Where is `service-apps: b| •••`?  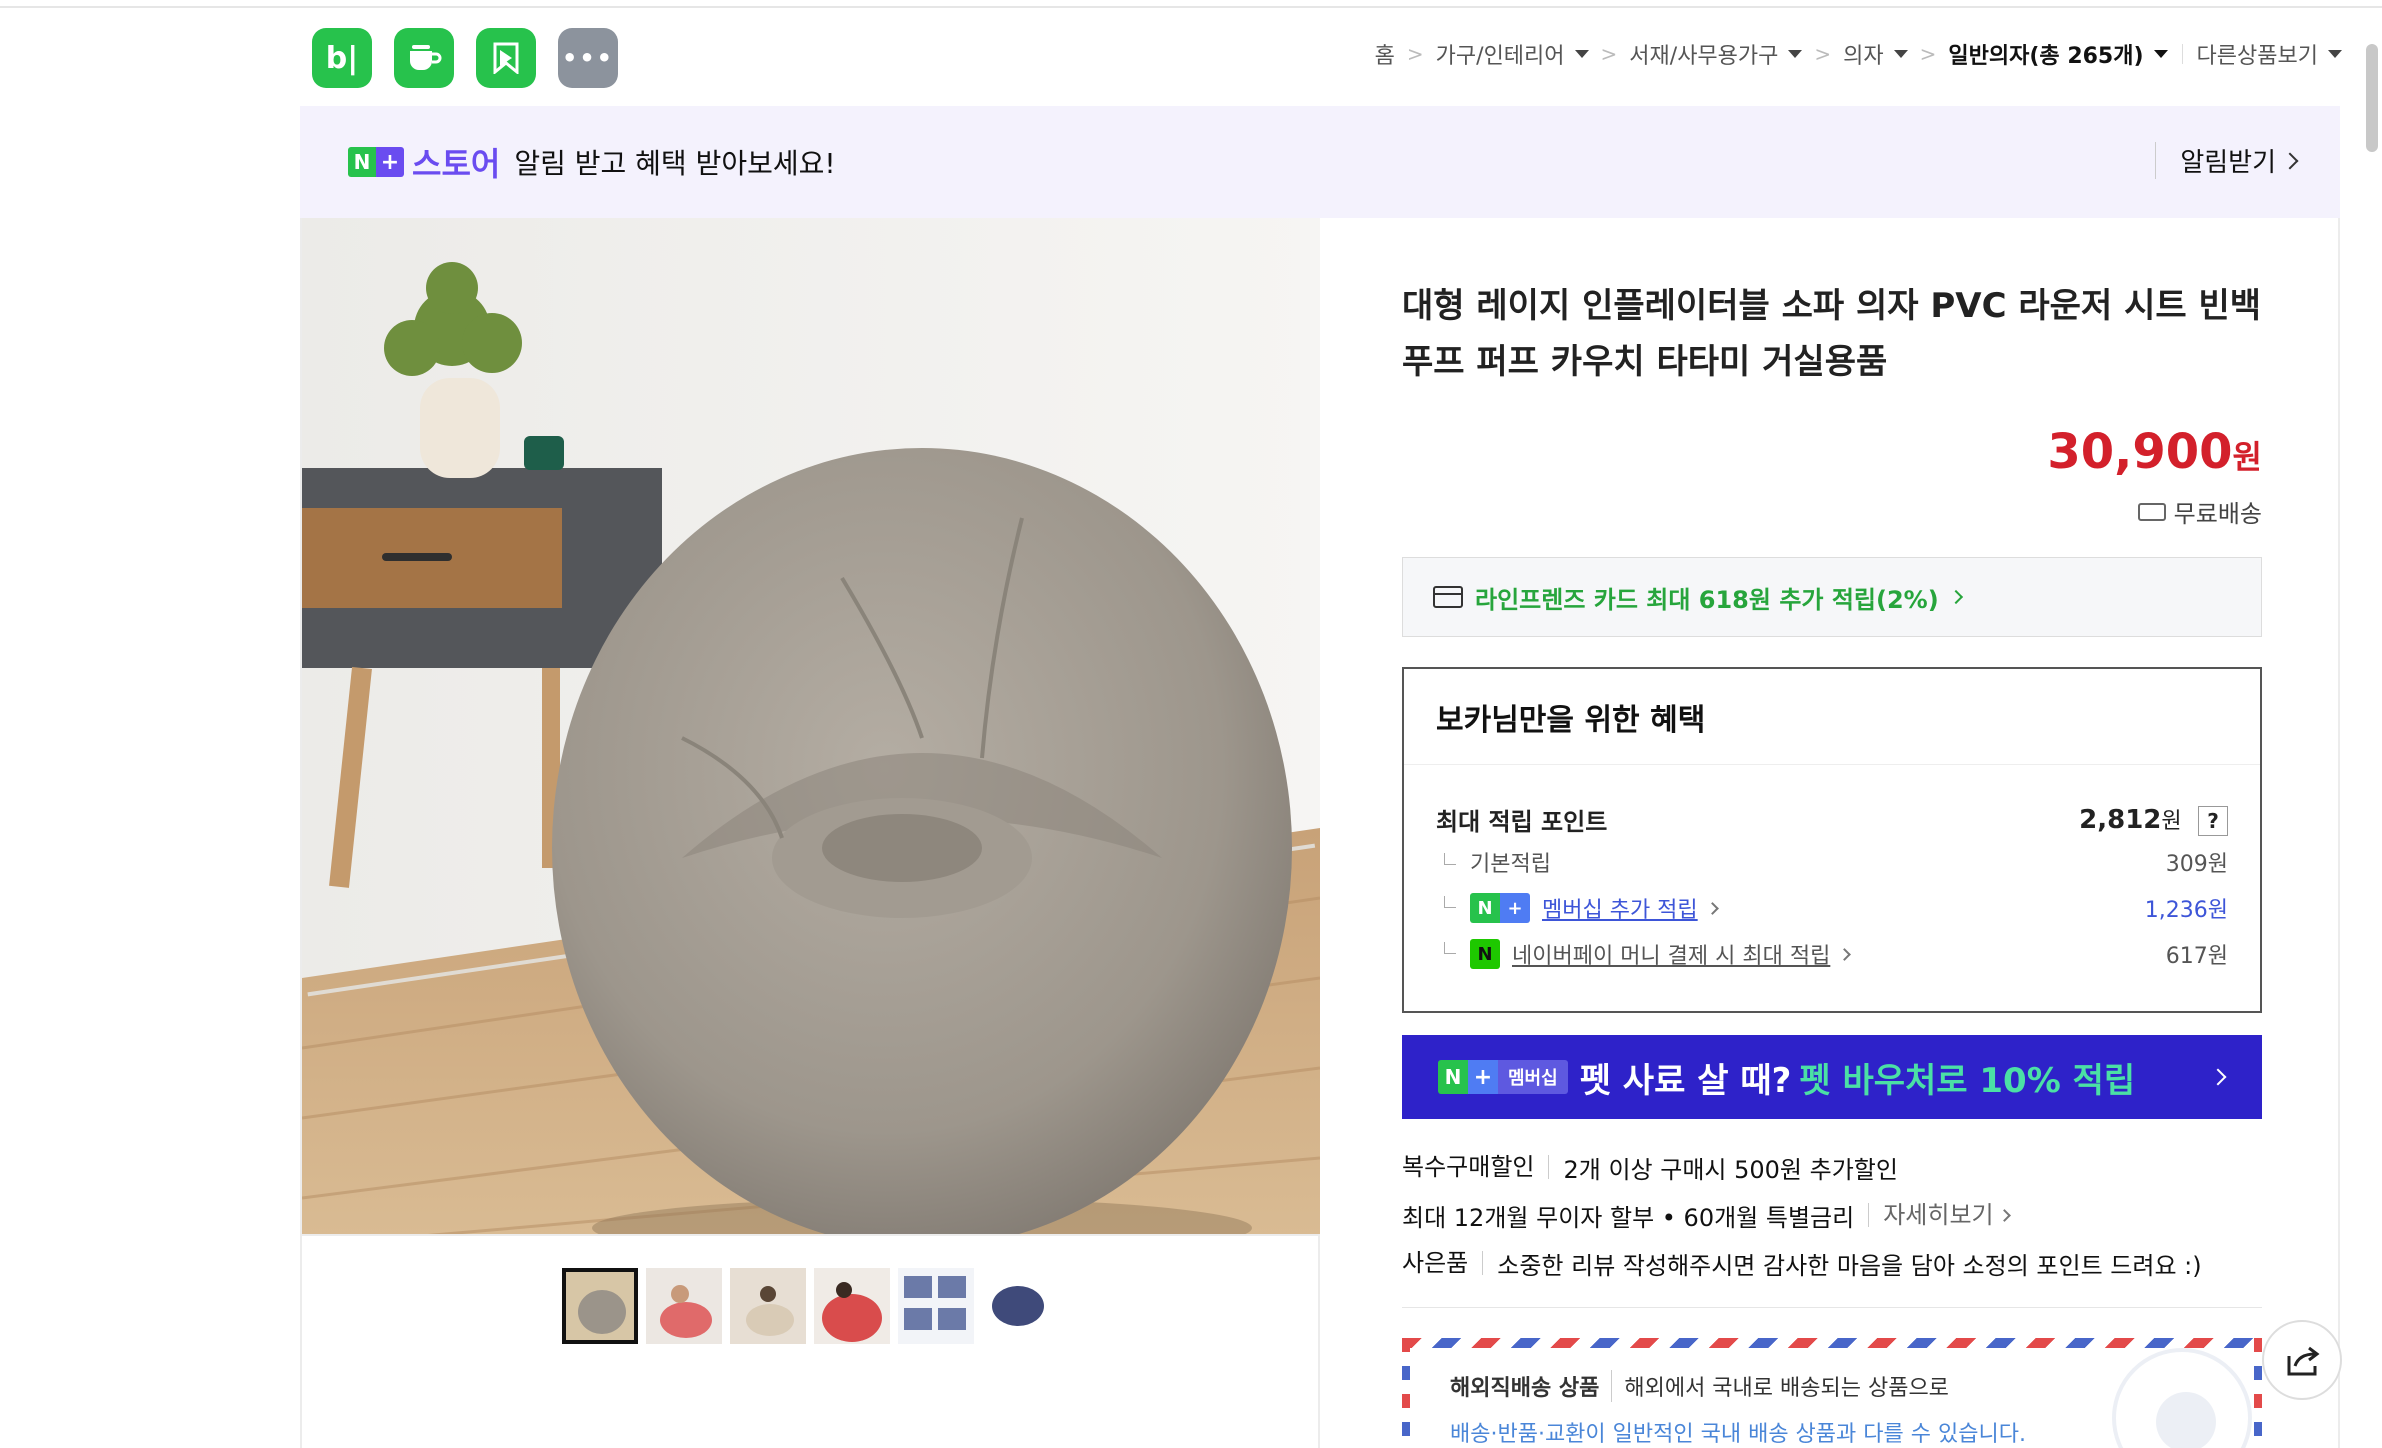 service-apps: b| ••• is located at coordinates (465, 58).